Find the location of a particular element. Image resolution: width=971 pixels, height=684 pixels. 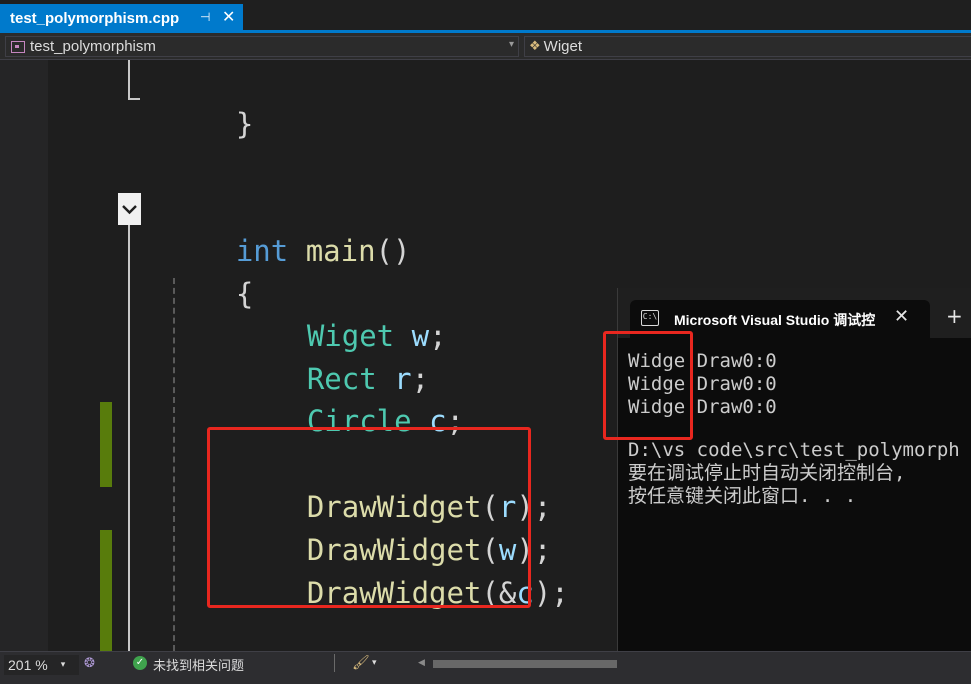

code-line-open-brace: { is located at coordinates (244, 294).